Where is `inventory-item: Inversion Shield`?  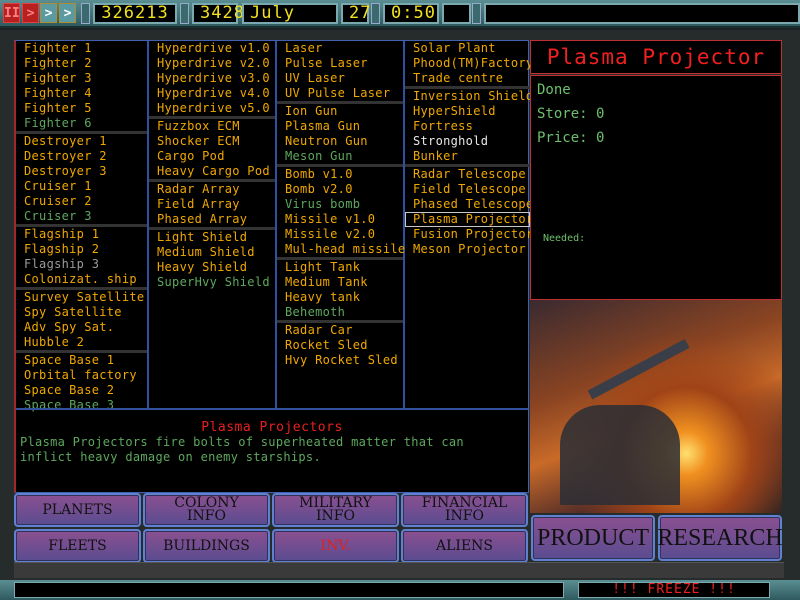 inventory-item: Inversion Shield is located at coordinates (469, 96).